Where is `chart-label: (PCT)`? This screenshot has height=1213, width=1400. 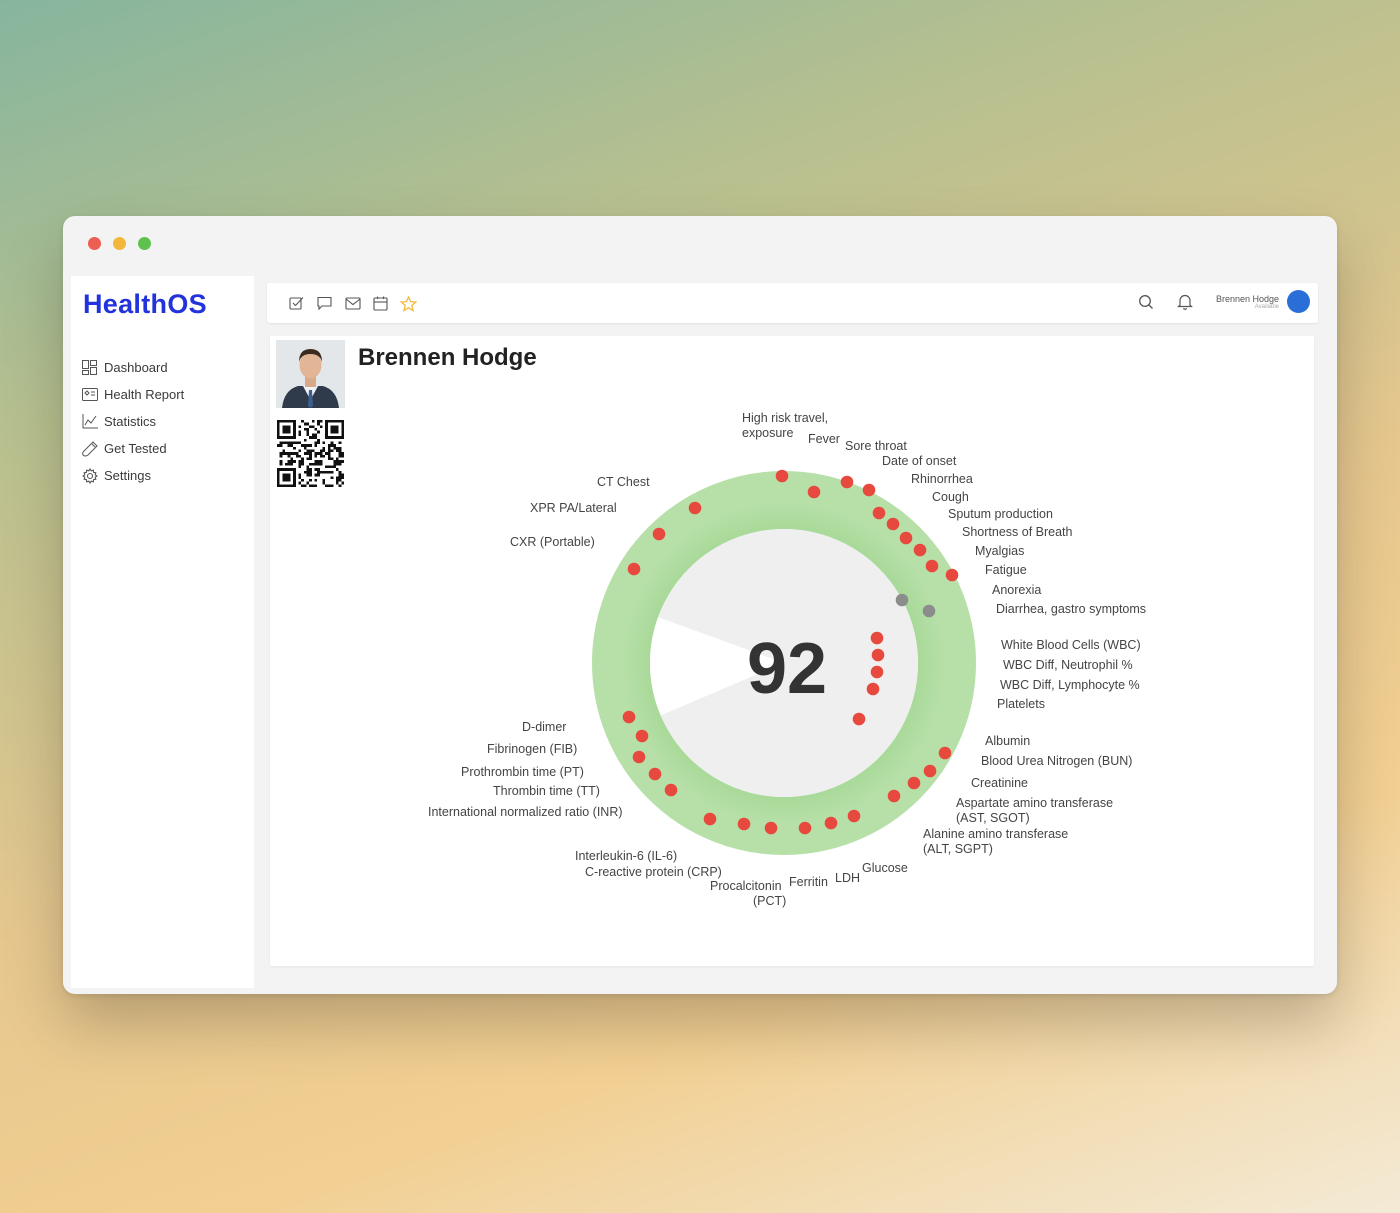
chart-label: (PCT) is located at coordinates (769, 901).